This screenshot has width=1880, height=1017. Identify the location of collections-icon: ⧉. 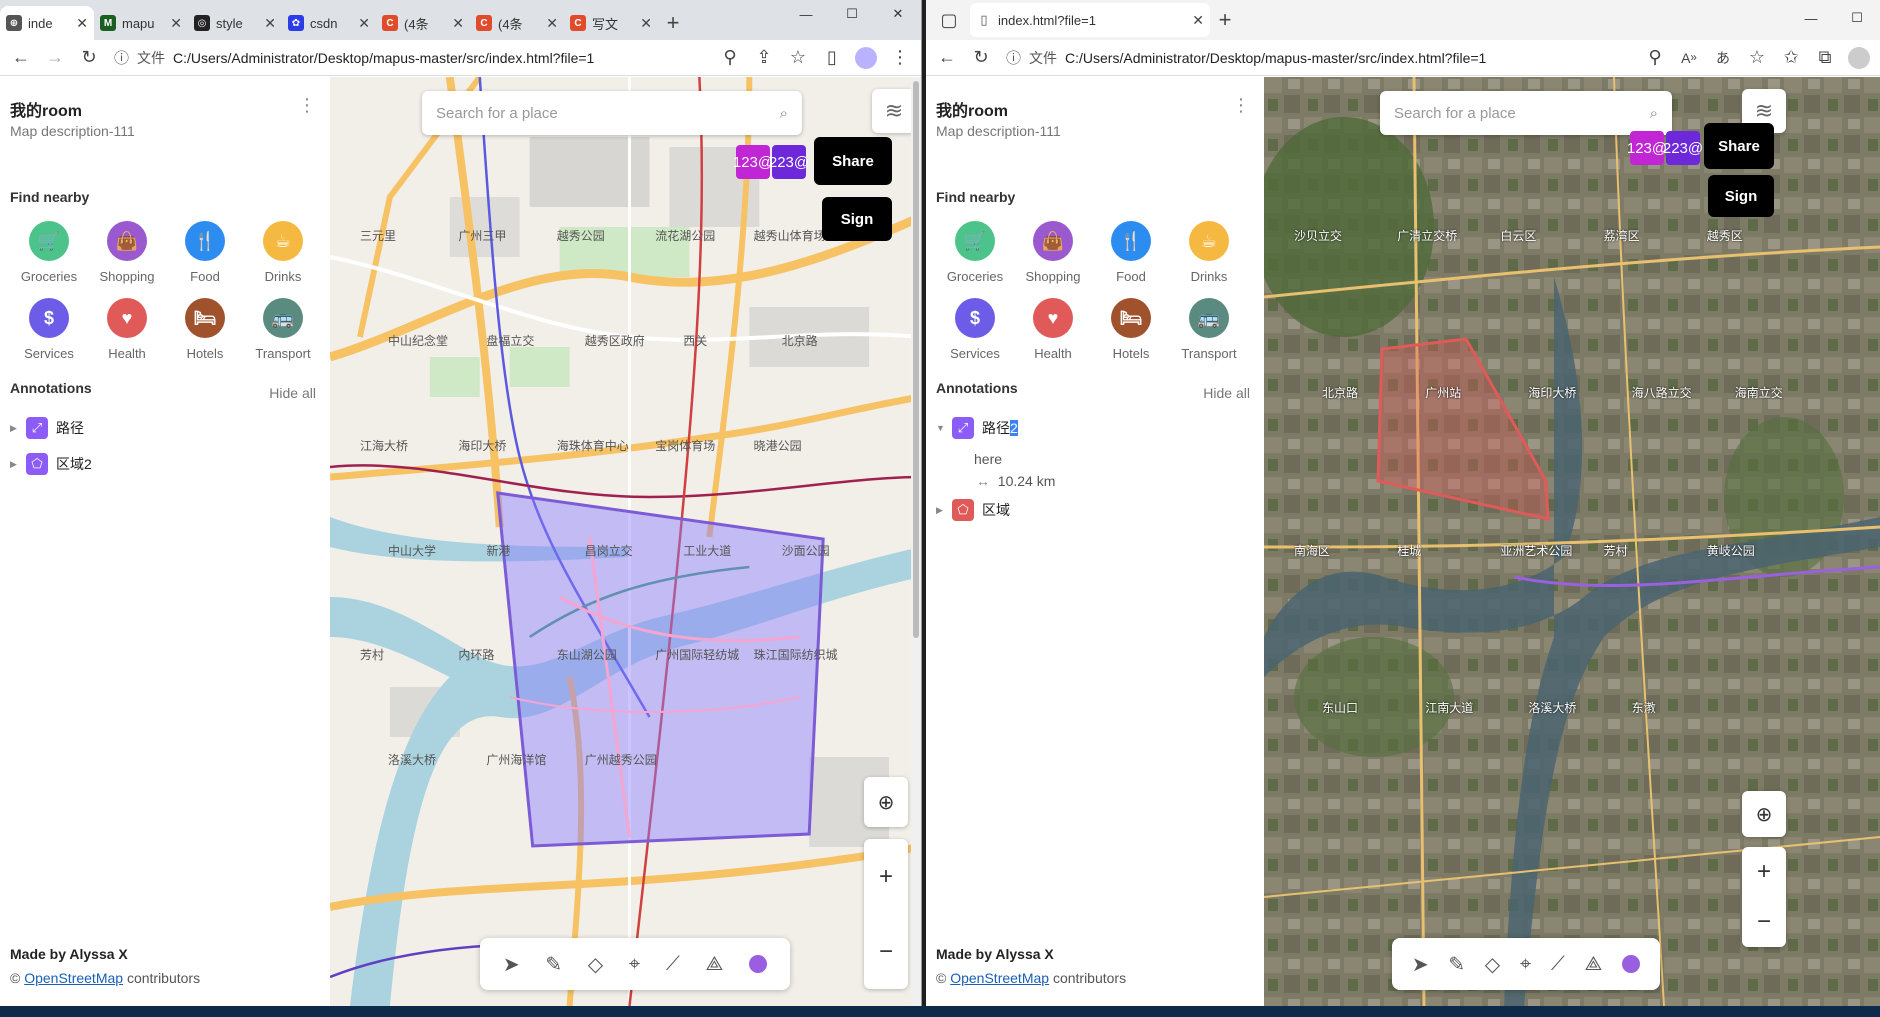
(1825, 58).